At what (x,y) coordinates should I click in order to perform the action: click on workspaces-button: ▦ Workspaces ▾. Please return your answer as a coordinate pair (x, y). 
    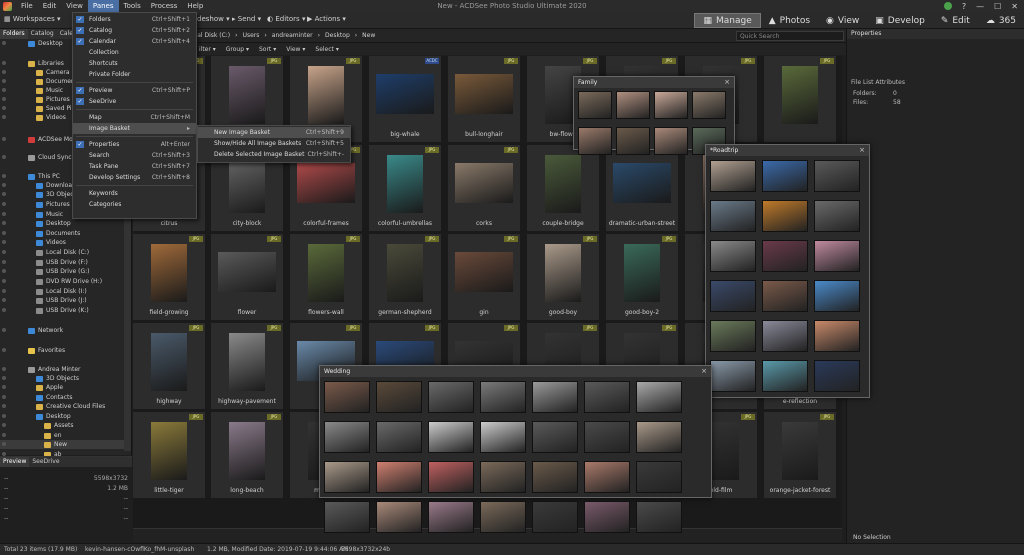
    Looking at the image, I should click on (32, 19).